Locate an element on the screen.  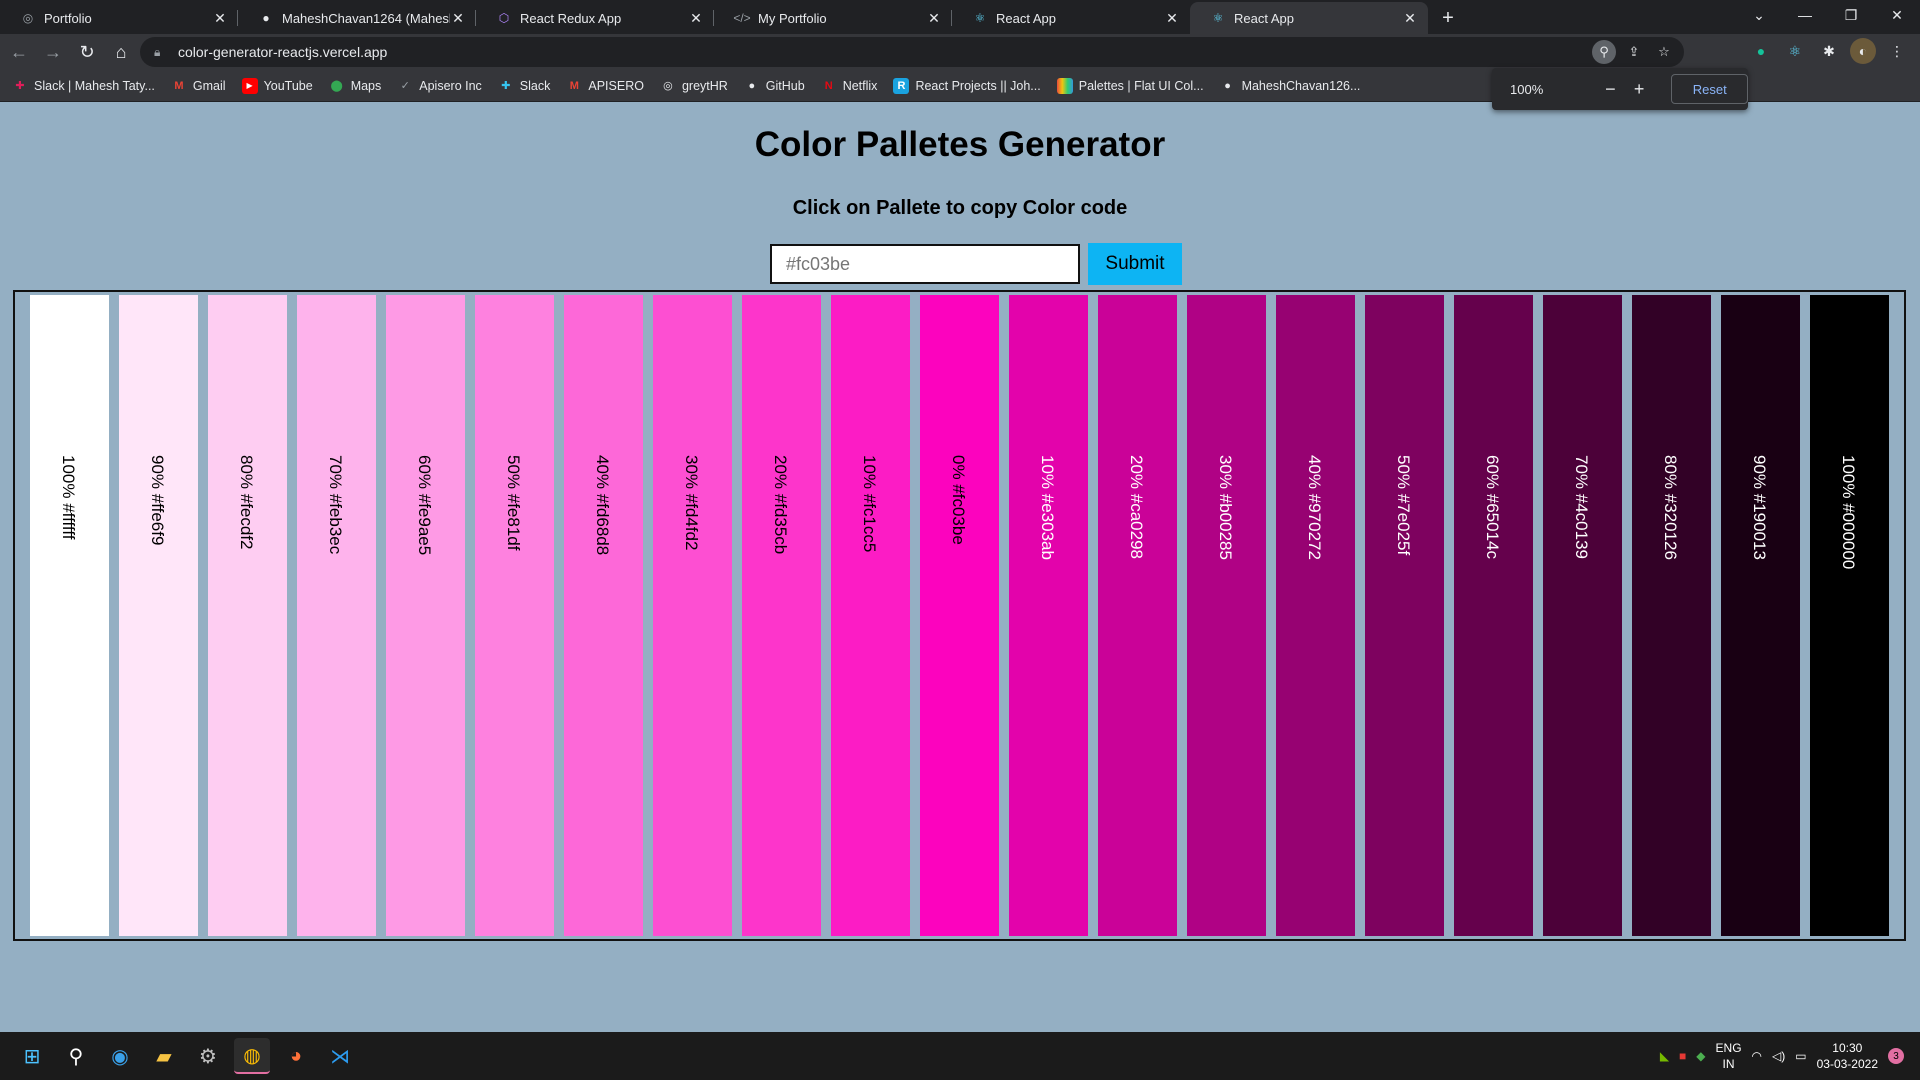
new-tab-button: + is located at coordinates (1448, 18).